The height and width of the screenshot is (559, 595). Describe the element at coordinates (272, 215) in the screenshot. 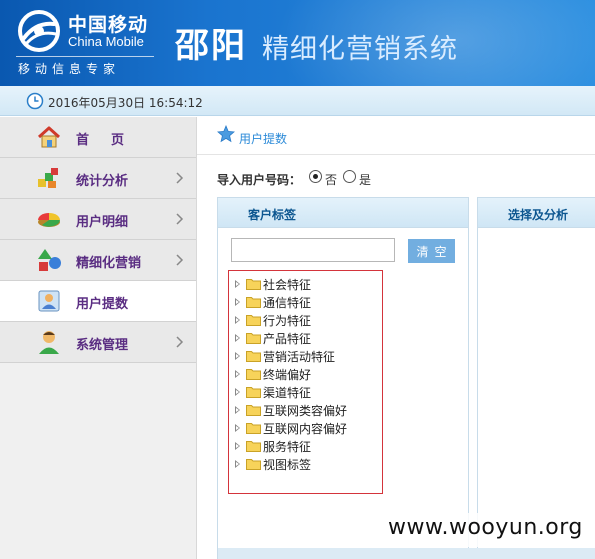

I see `customer-tags-title: 客户标签` at that location.